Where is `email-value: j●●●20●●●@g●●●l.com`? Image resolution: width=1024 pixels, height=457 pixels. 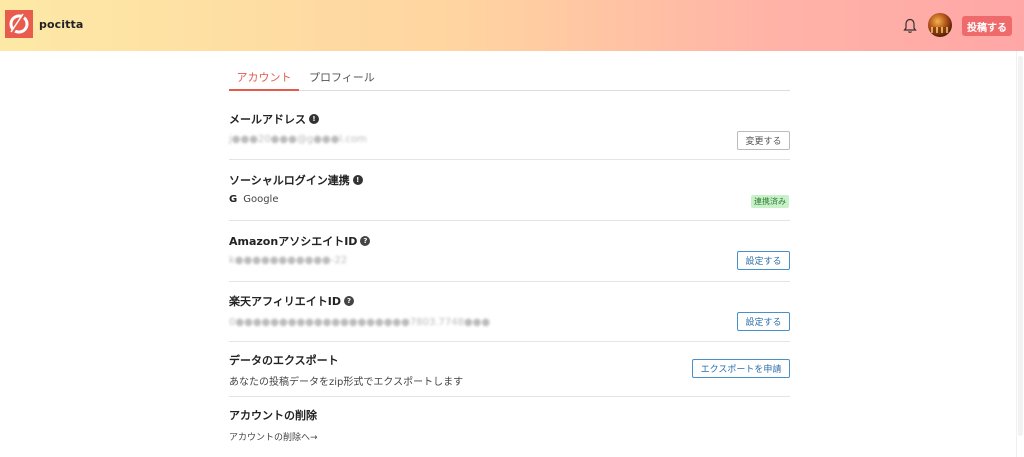 email-value: j●●●20●●●@g●●●l.com is located at coordinates (298, 139).